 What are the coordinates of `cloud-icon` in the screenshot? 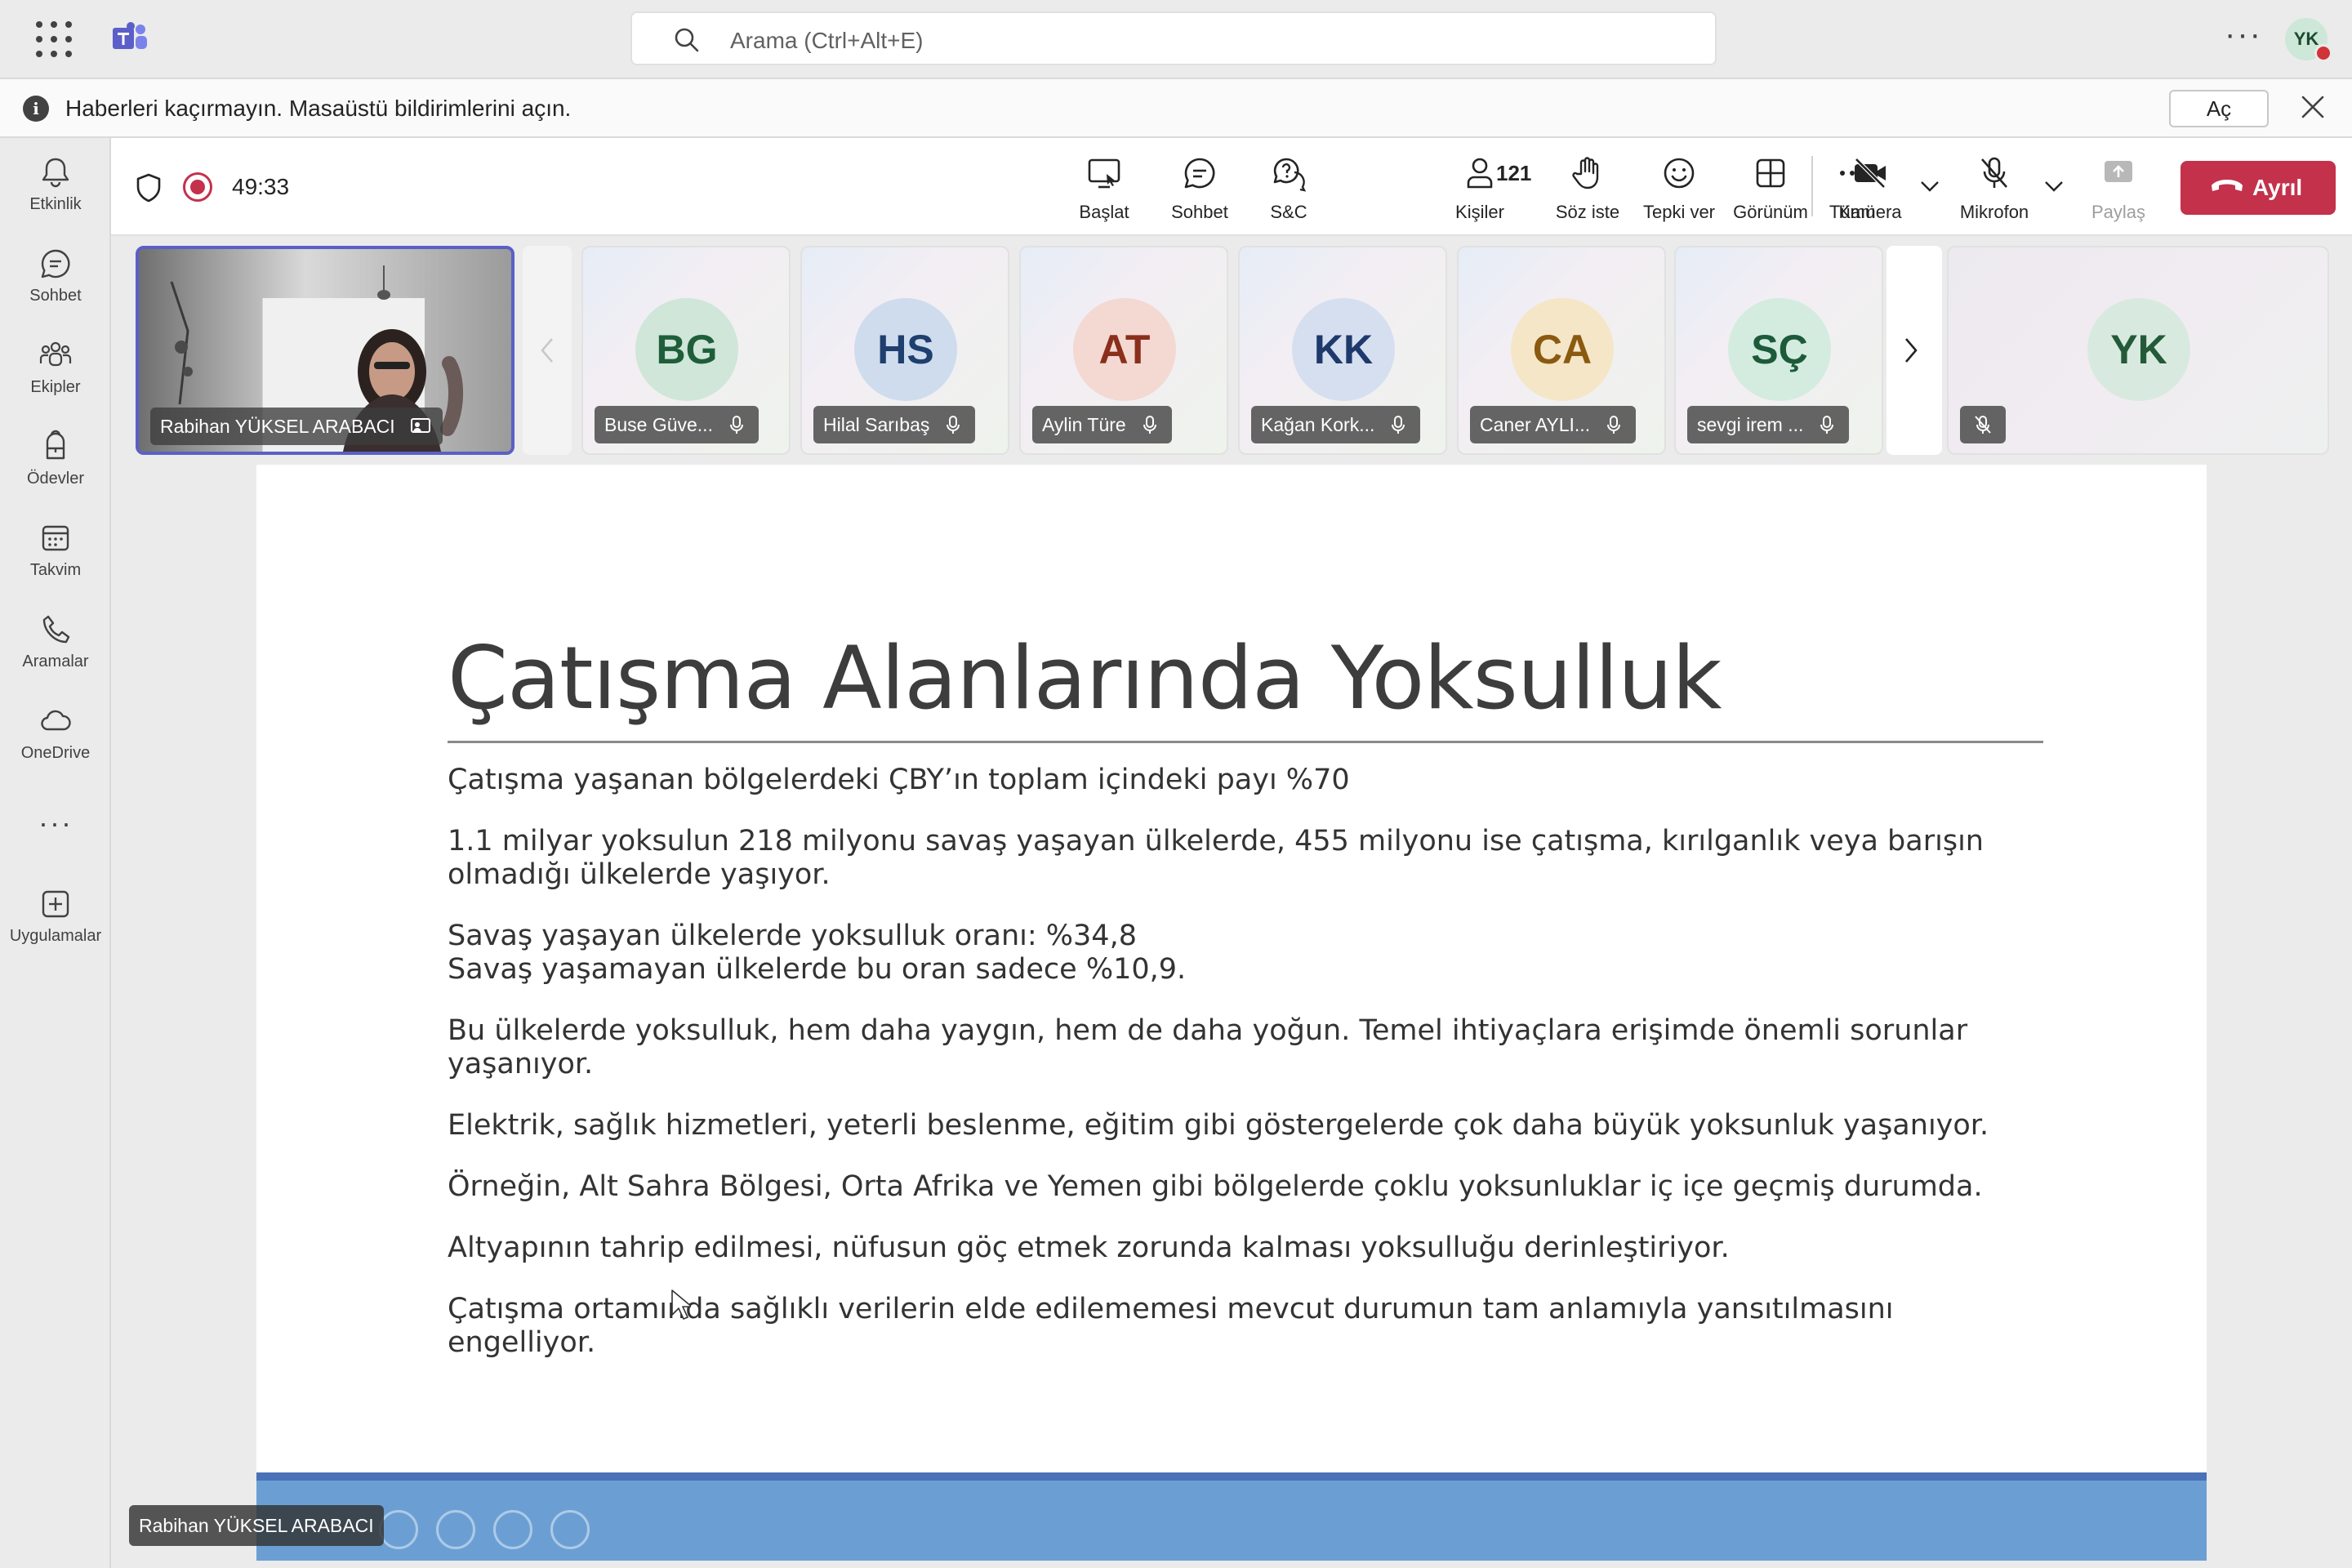 It's located at (56, 720).